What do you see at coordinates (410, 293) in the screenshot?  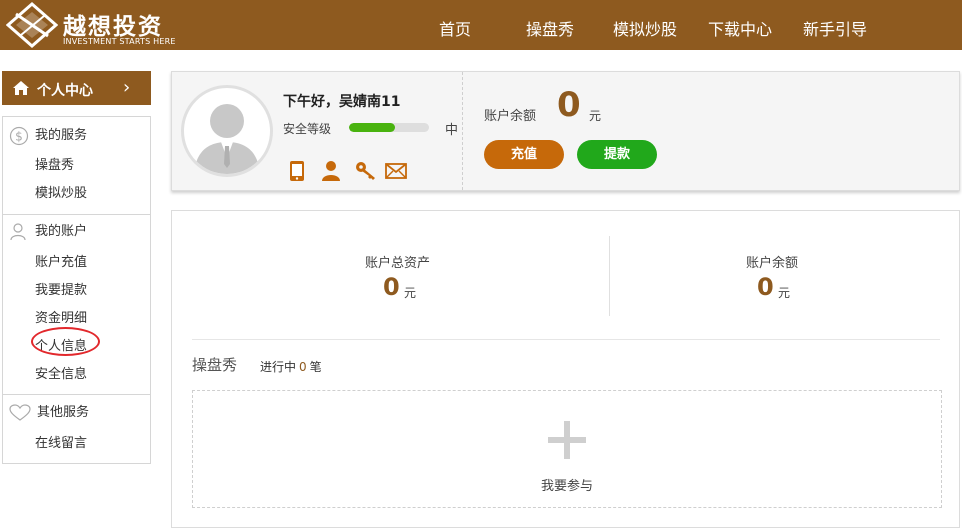 I see `total-assets-unit: 元` at bounding box center [410, 293].